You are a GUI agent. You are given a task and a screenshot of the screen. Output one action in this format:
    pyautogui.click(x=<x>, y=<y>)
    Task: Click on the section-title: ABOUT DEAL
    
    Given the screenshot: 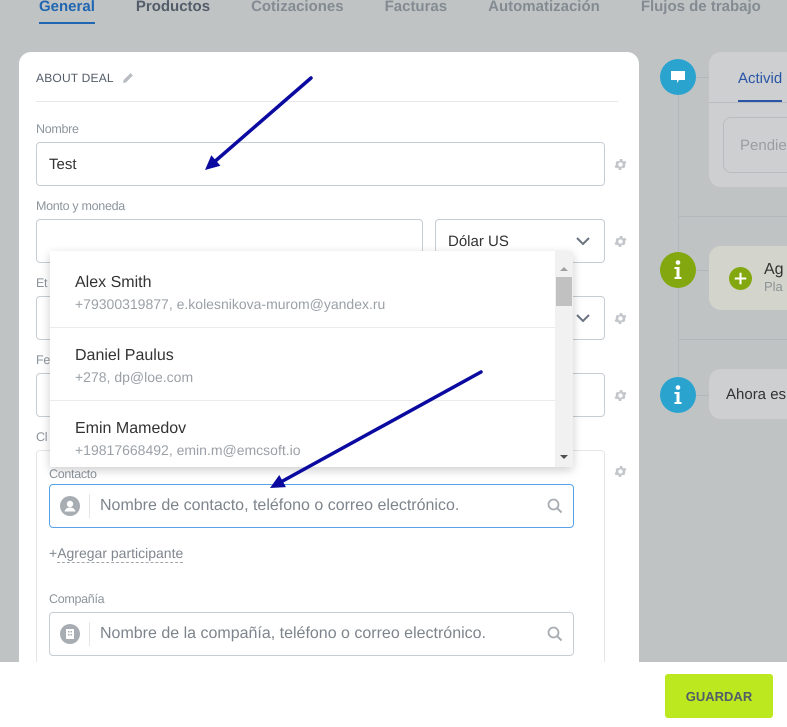 What is the action you would take?
    pyautogui.click(x=75, y=78)
    